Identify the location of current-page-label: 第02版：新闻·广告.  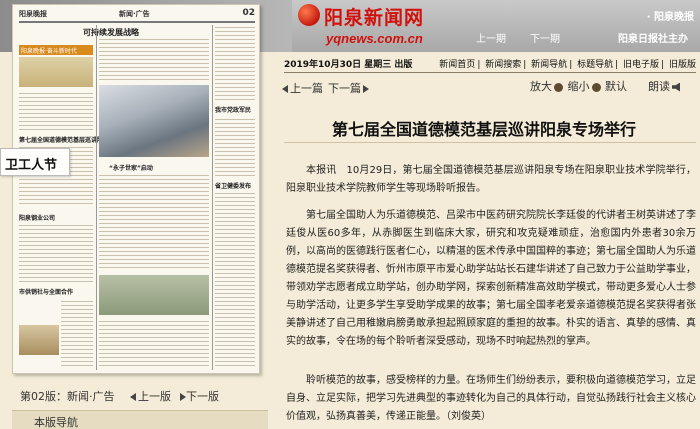
(67, 396).